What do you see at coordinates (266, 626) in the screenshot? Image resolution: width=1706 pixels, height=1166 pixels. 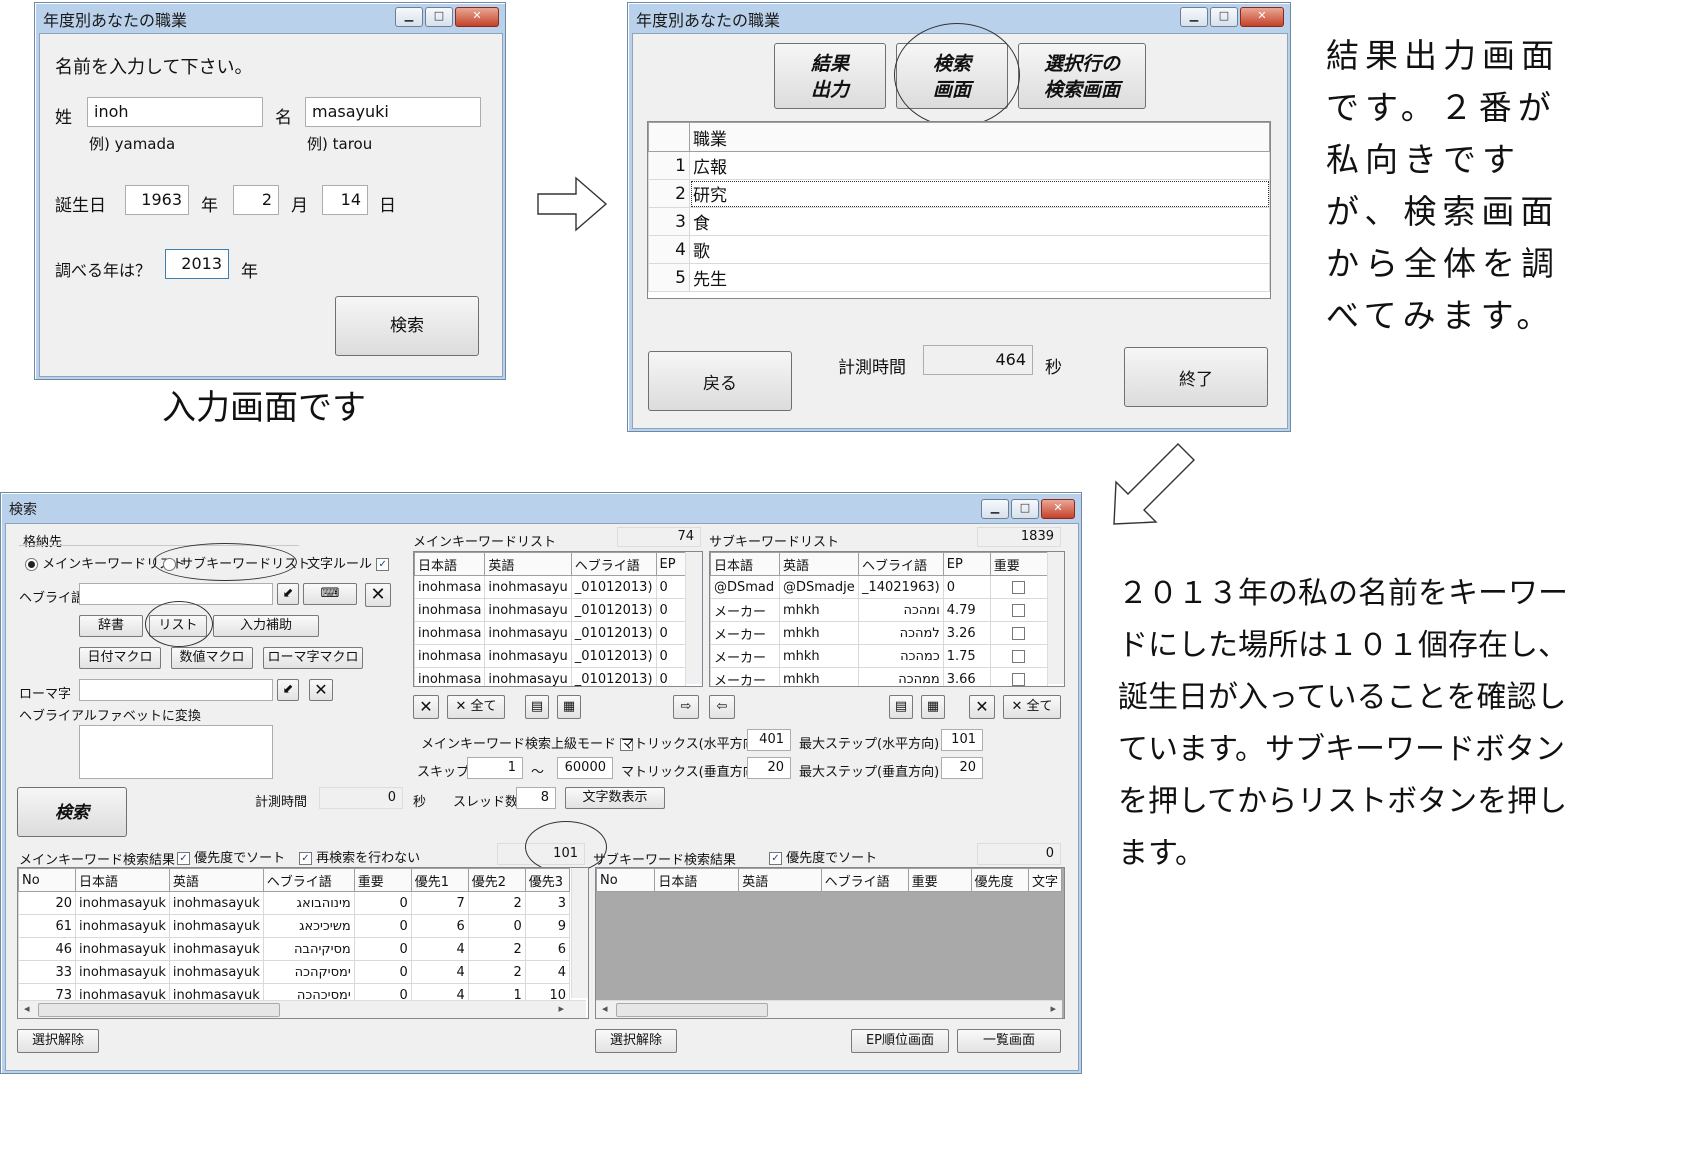 I see `input-help-button: 入力補助` at bounding box center [266, 626].